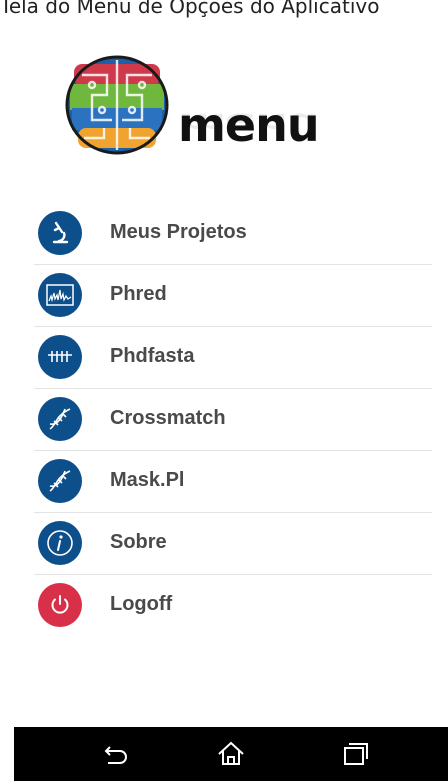  I want to click on brain-logo-icon, so click(117, 105).